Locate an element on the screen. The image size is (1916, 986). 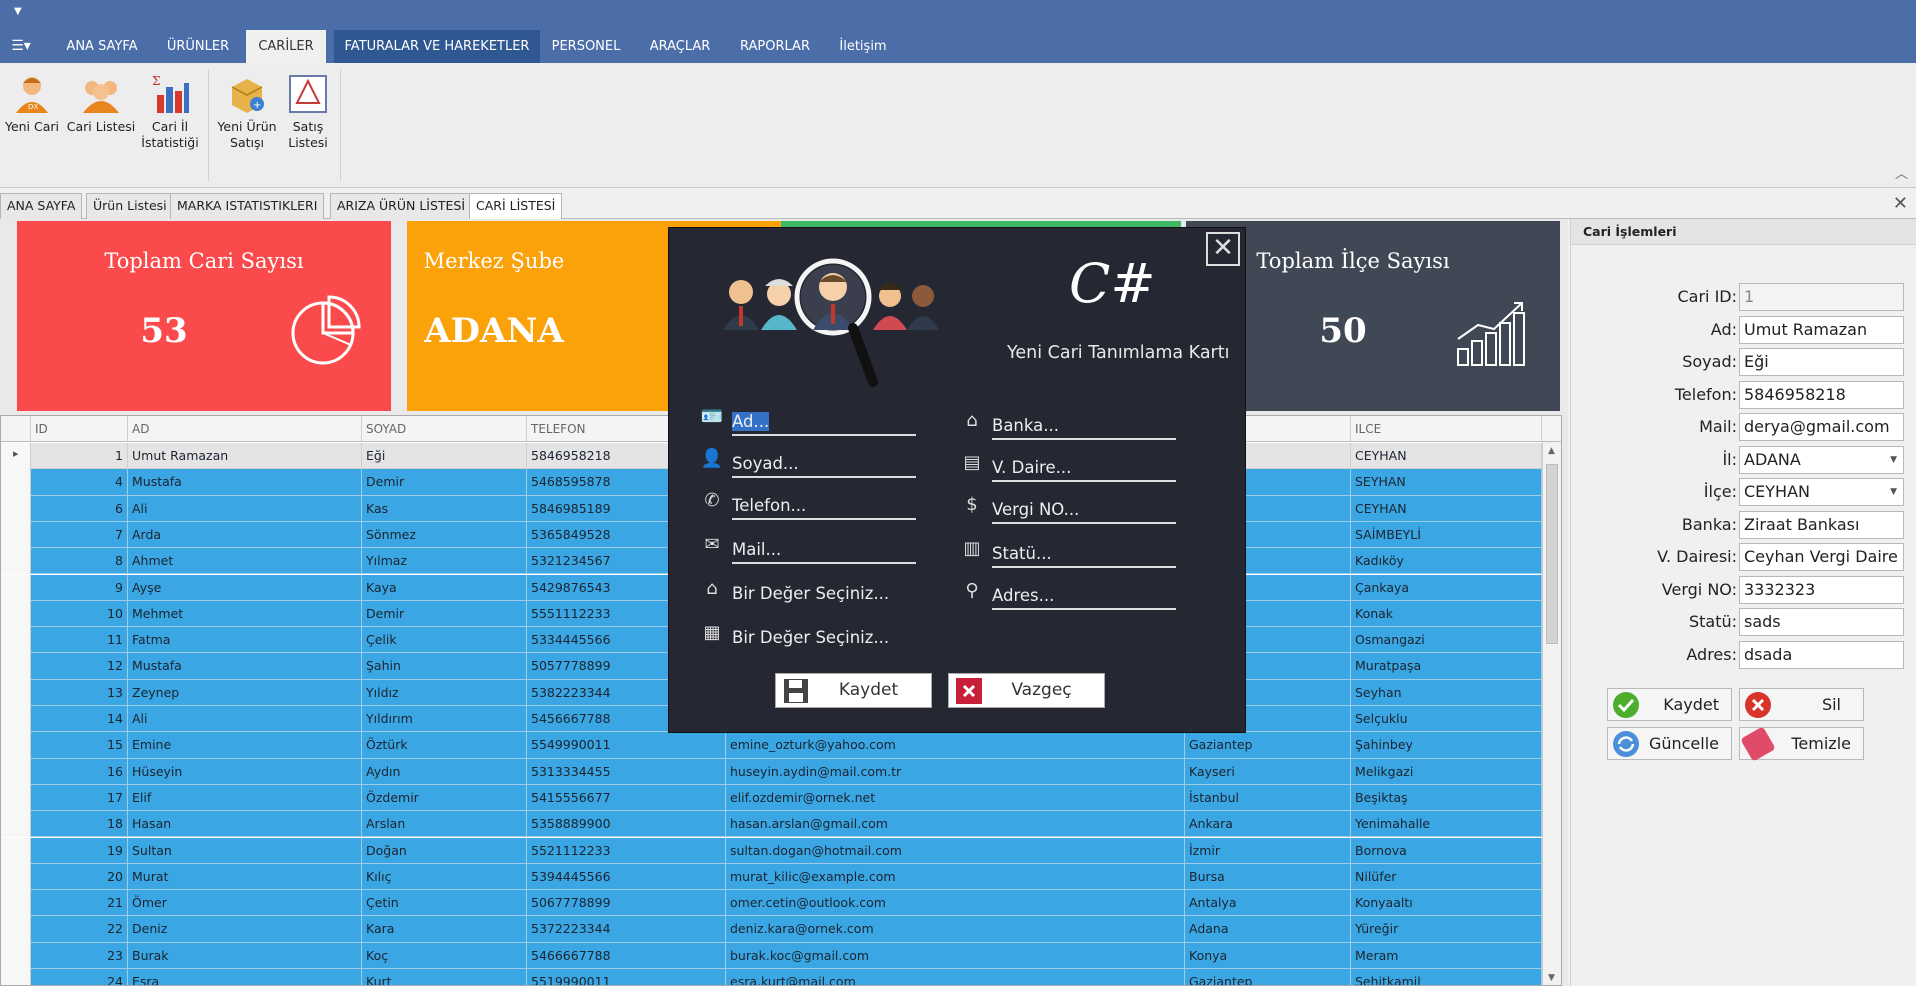
cell-id: 11 is located at coordinates (79, 640).